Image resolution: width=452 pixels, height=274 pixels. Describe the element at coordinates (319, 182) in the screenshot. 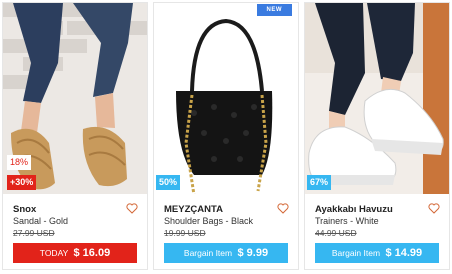

I see `discount-percent-badge: 67%` at that location.